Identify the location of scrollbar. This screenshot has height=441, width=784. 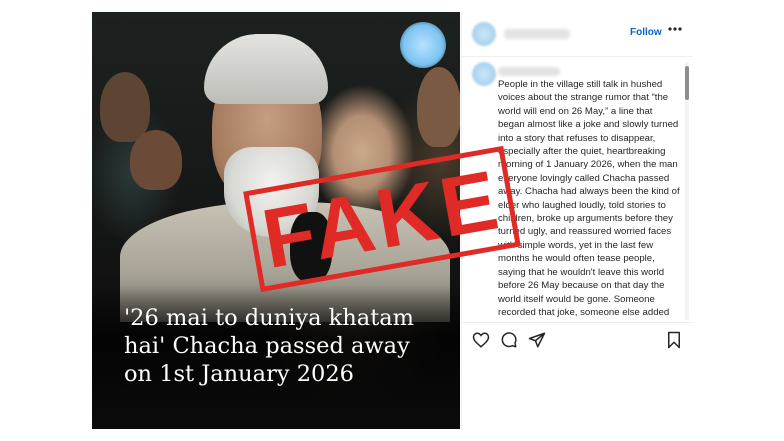
(687, 191).